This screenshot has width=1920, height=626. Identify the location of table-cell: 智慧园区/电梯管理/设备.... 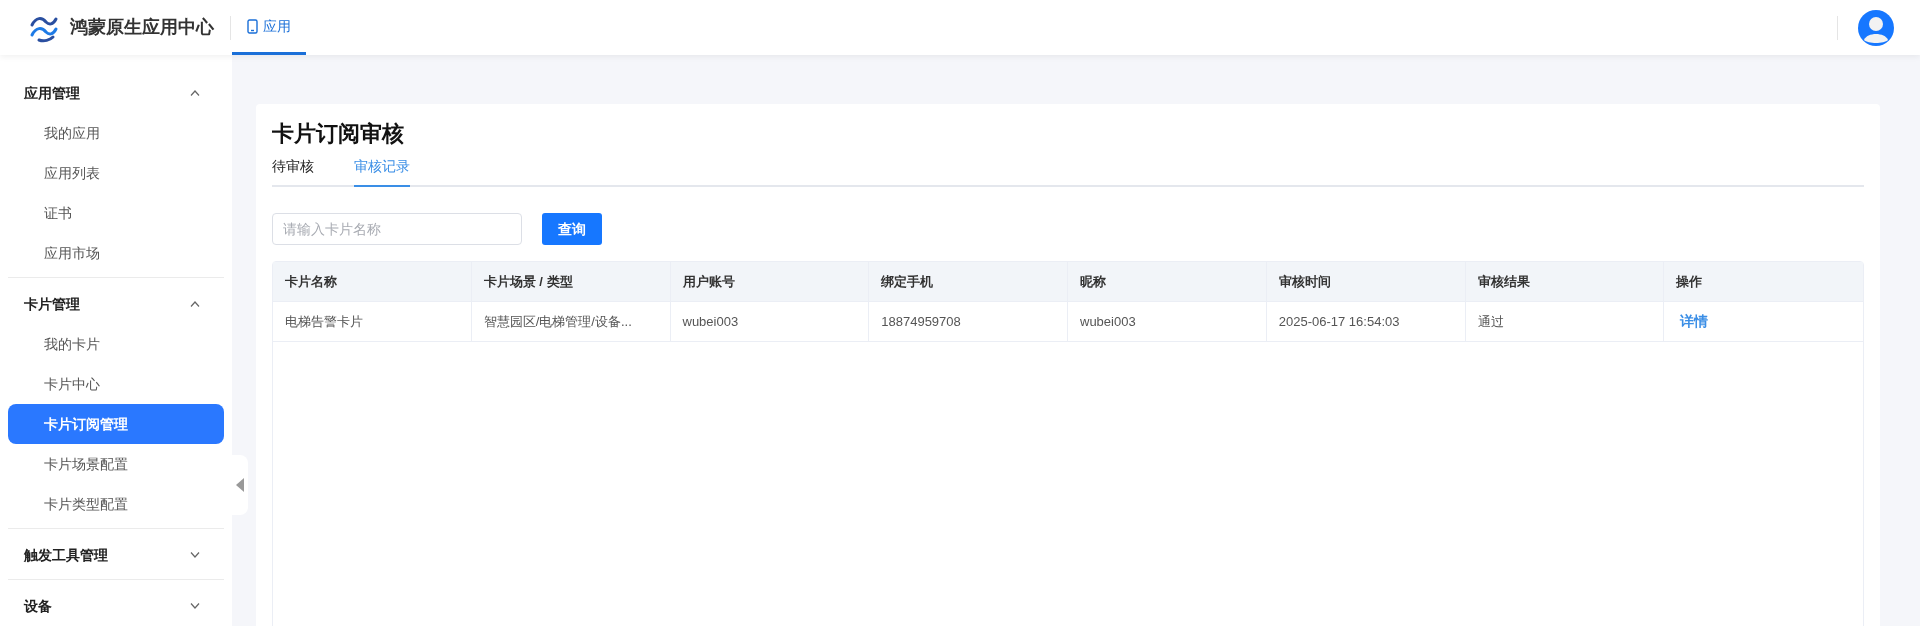
(571, 321).